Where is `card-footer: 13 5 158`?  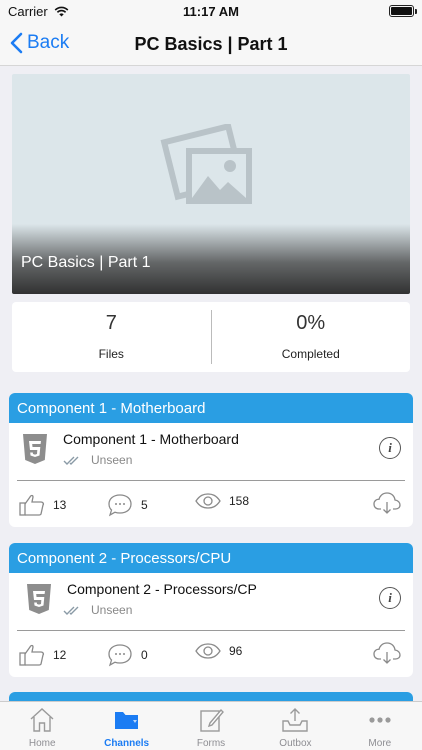 card-footer: 13 5 158 is located at coordinates (211, 504).